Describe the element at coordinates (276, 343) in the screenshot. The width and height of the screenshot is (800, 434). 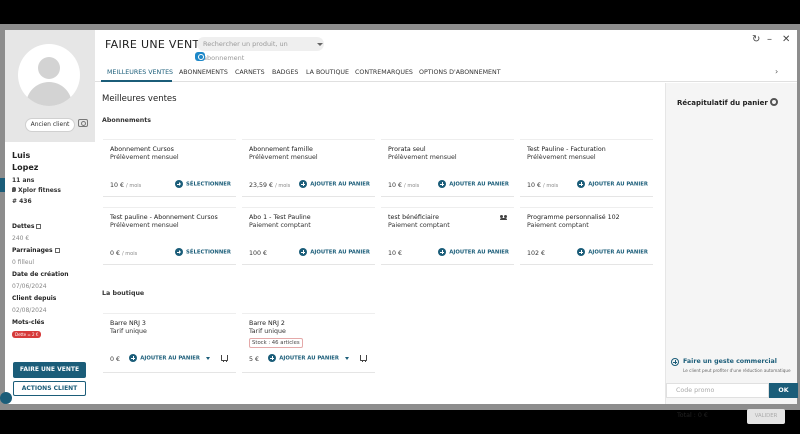
I see `stock-badge: Stock : 46 articles` at that location.